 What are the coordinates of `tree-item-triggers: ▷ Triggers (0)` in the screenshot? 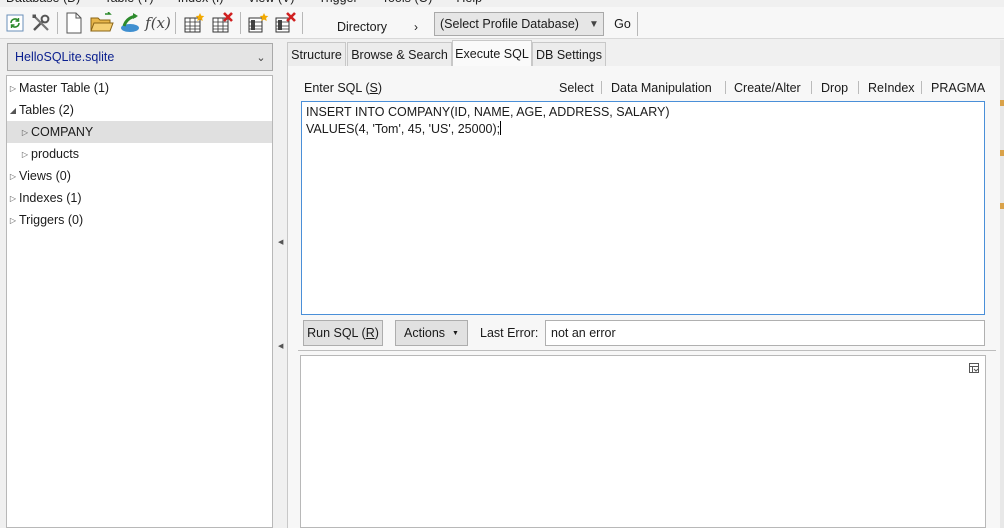 It's located at (139, 220).